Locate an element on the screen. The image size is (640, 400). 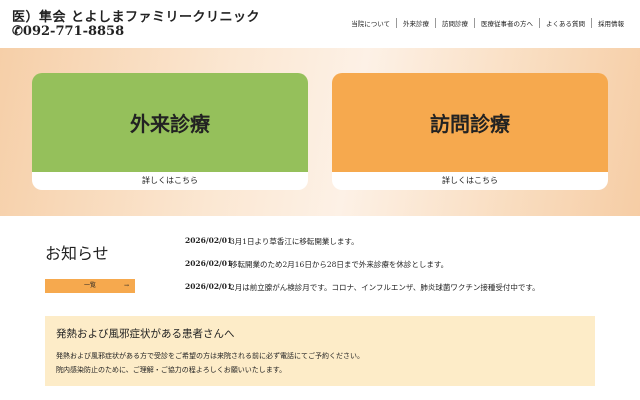
nav-faq: よくある質問 is located at coordinates (565, 23).